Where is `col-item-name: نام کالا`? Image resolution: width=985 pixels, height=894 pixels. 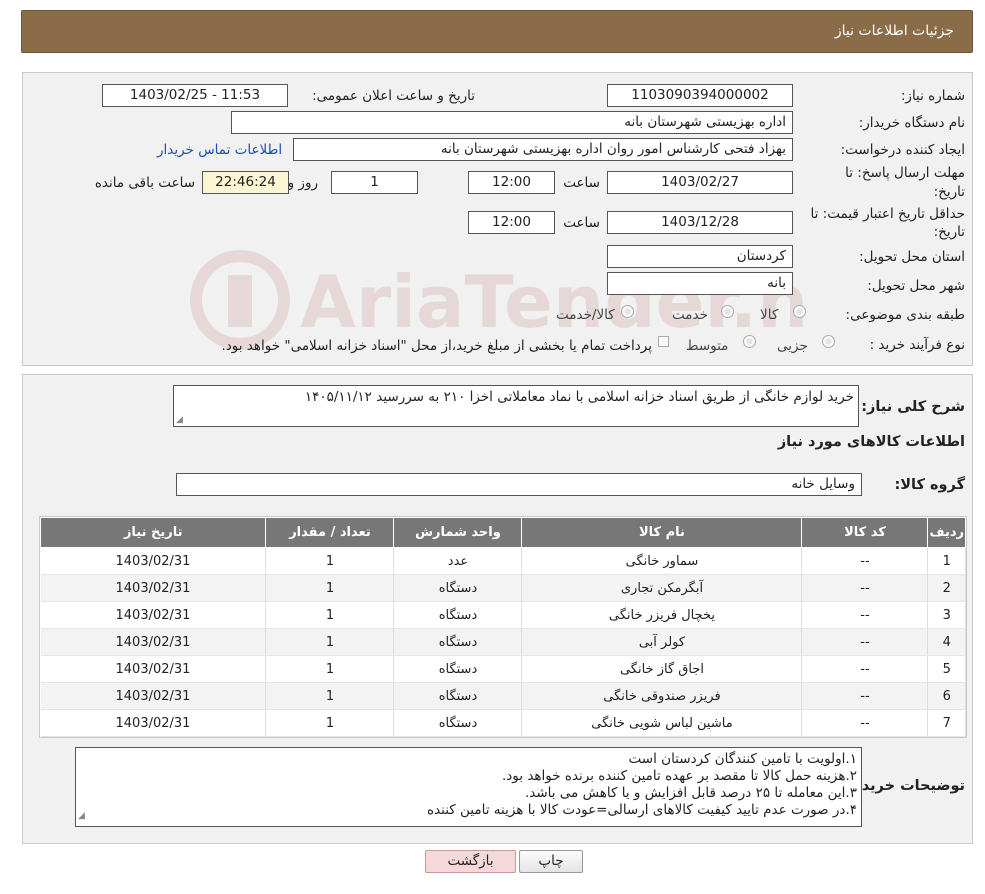 col-item-name: نام کالا is located at coordinates (662, 532).